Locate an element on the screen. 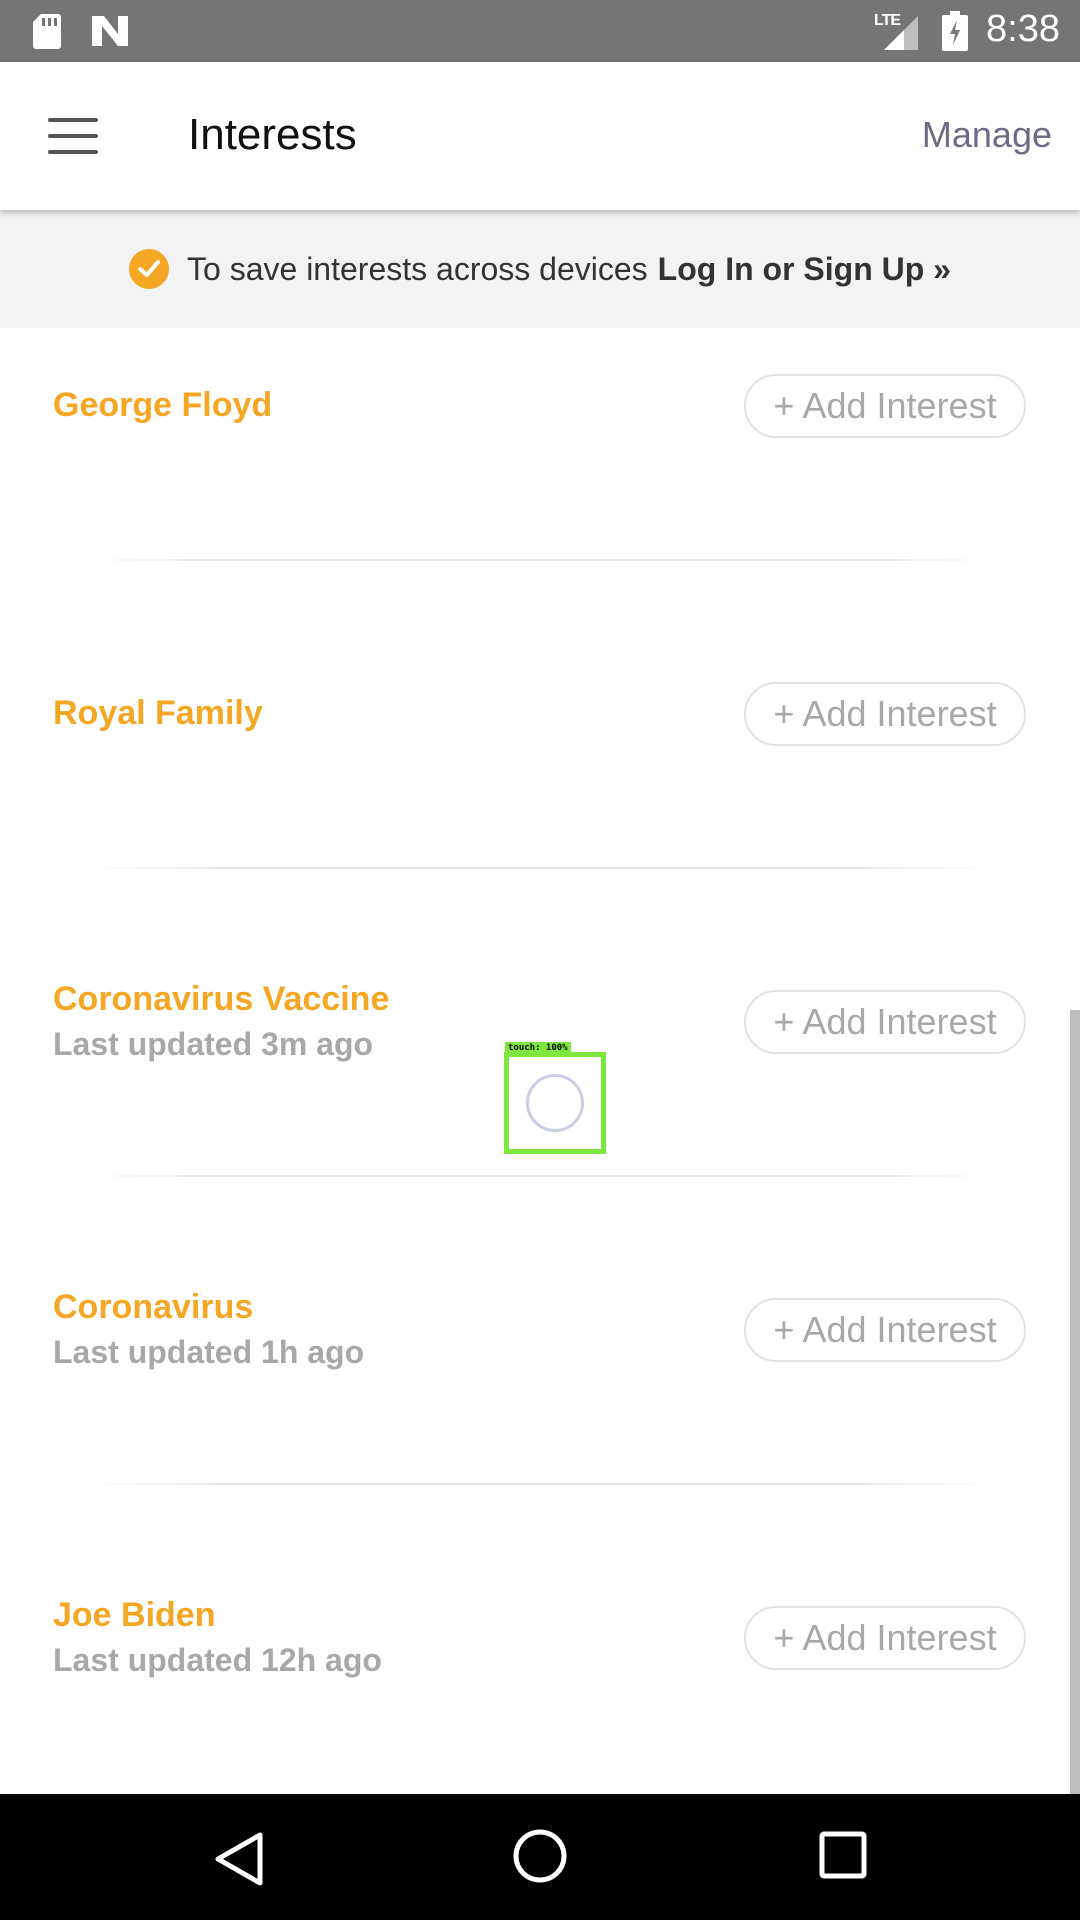 The height and width of the screenshot is (1920, 1080). interest-title: Coronavirus Vaccine is located at coordinates (221, 999).